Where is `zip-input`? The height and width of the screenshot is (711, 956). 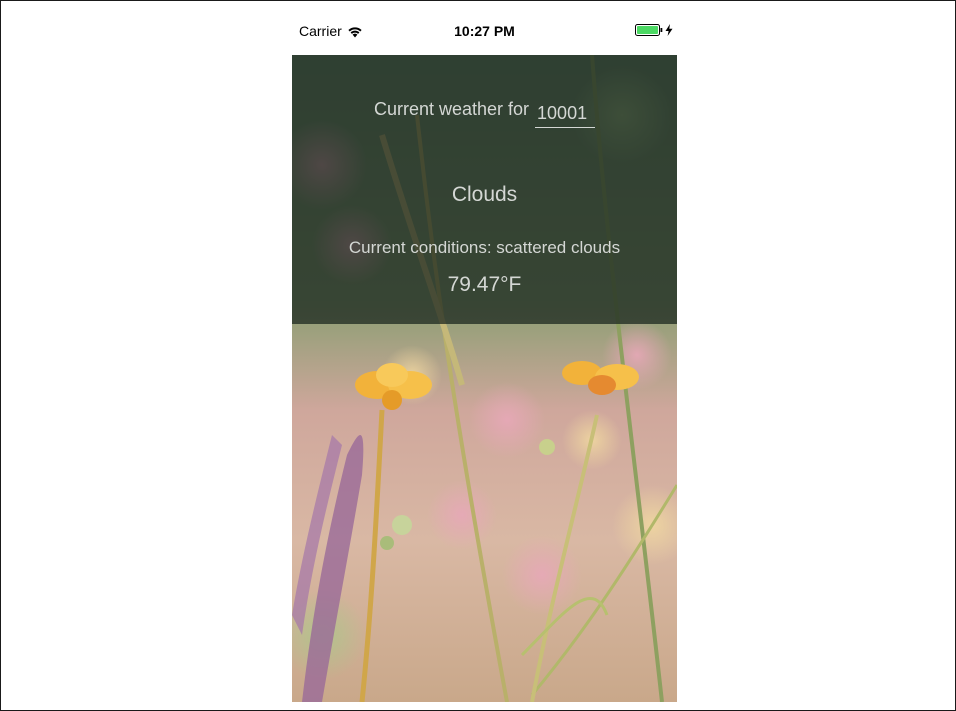
zip-input is located at coordinates (565, 115).